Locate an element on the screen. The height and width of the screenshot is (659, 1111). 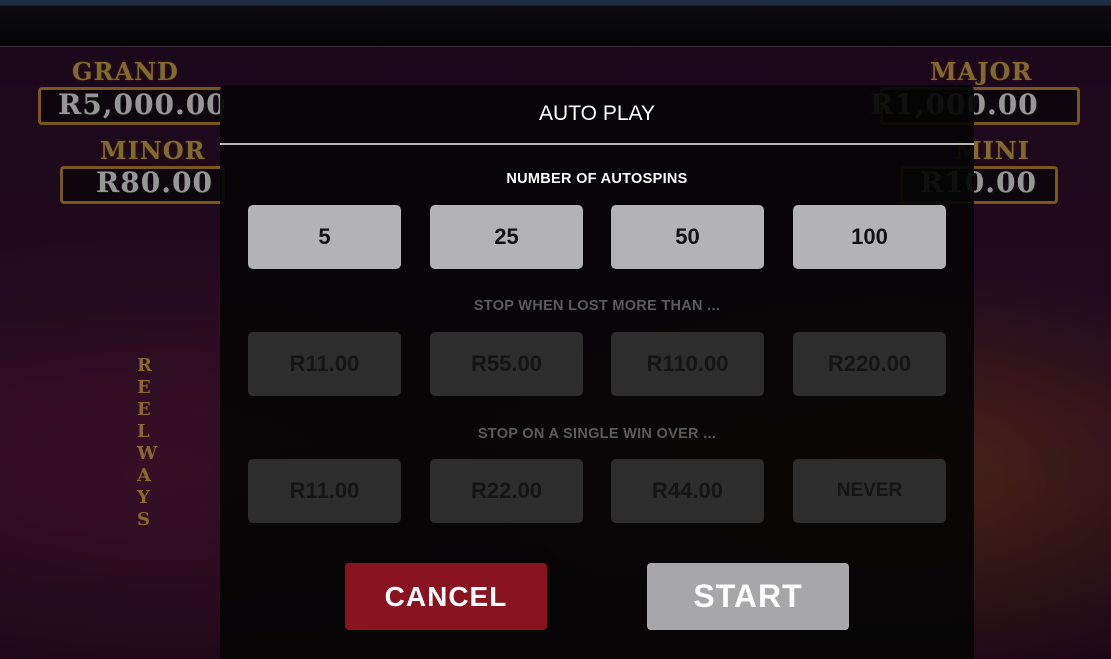
single-win-option-never: NEVER is located at coordinates (869, 491).